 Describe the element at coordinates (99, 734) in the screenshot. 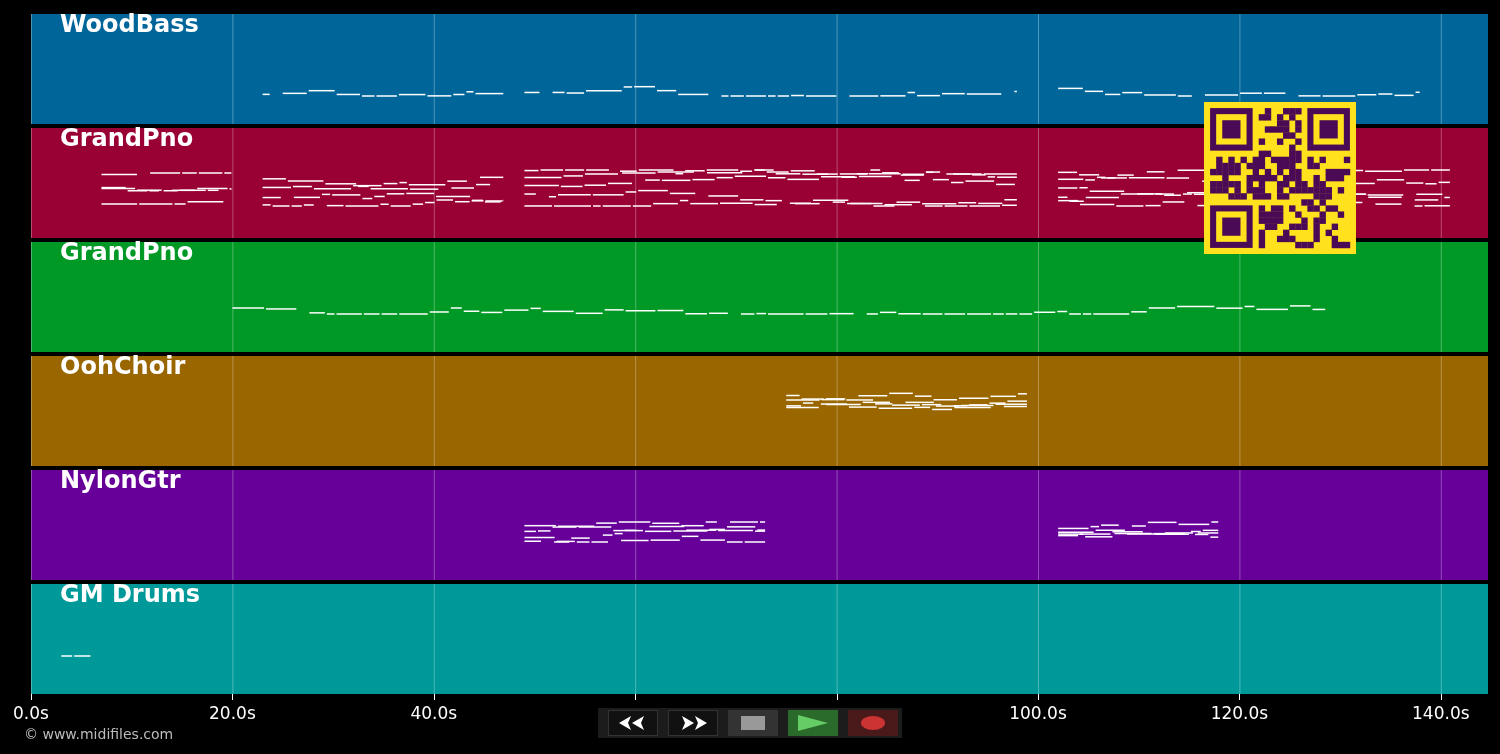

I see `copyright-text: © www.midifiles.com` at that location.